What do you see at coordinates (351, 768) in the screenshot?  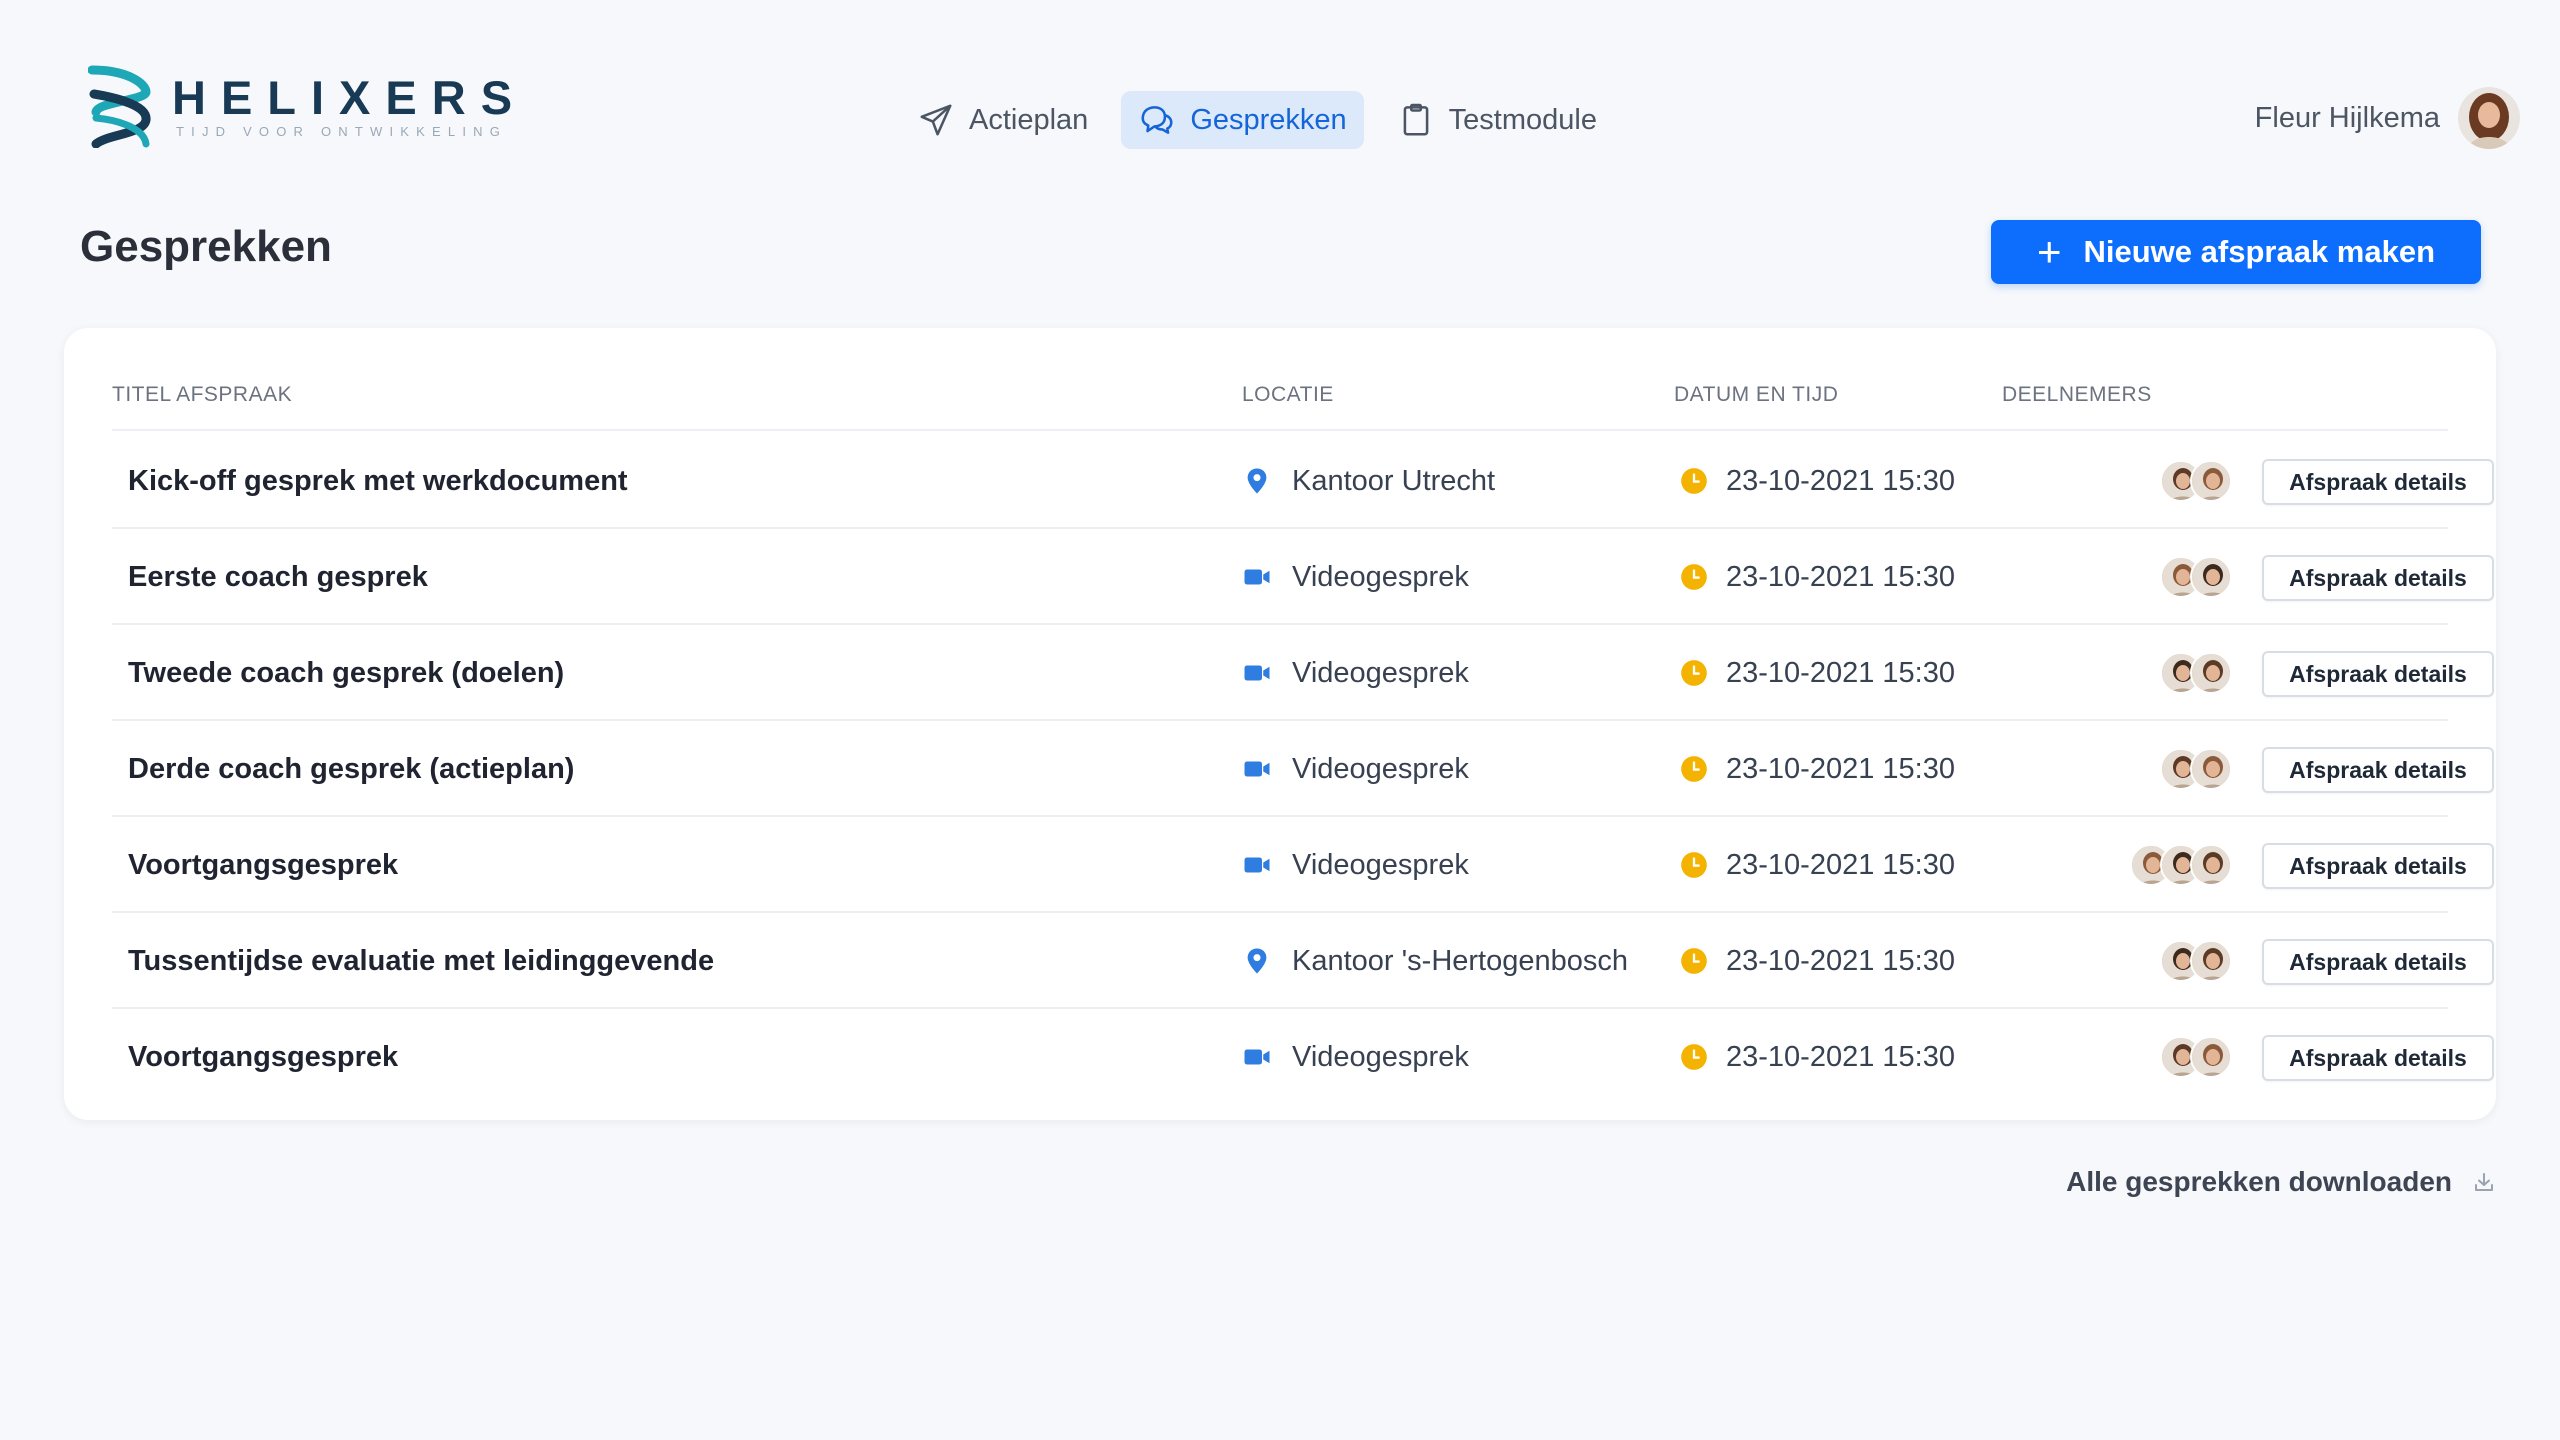 I see `appointment-title: Derde coach gesprek (actieplan)` at bounding box center [351, 768].